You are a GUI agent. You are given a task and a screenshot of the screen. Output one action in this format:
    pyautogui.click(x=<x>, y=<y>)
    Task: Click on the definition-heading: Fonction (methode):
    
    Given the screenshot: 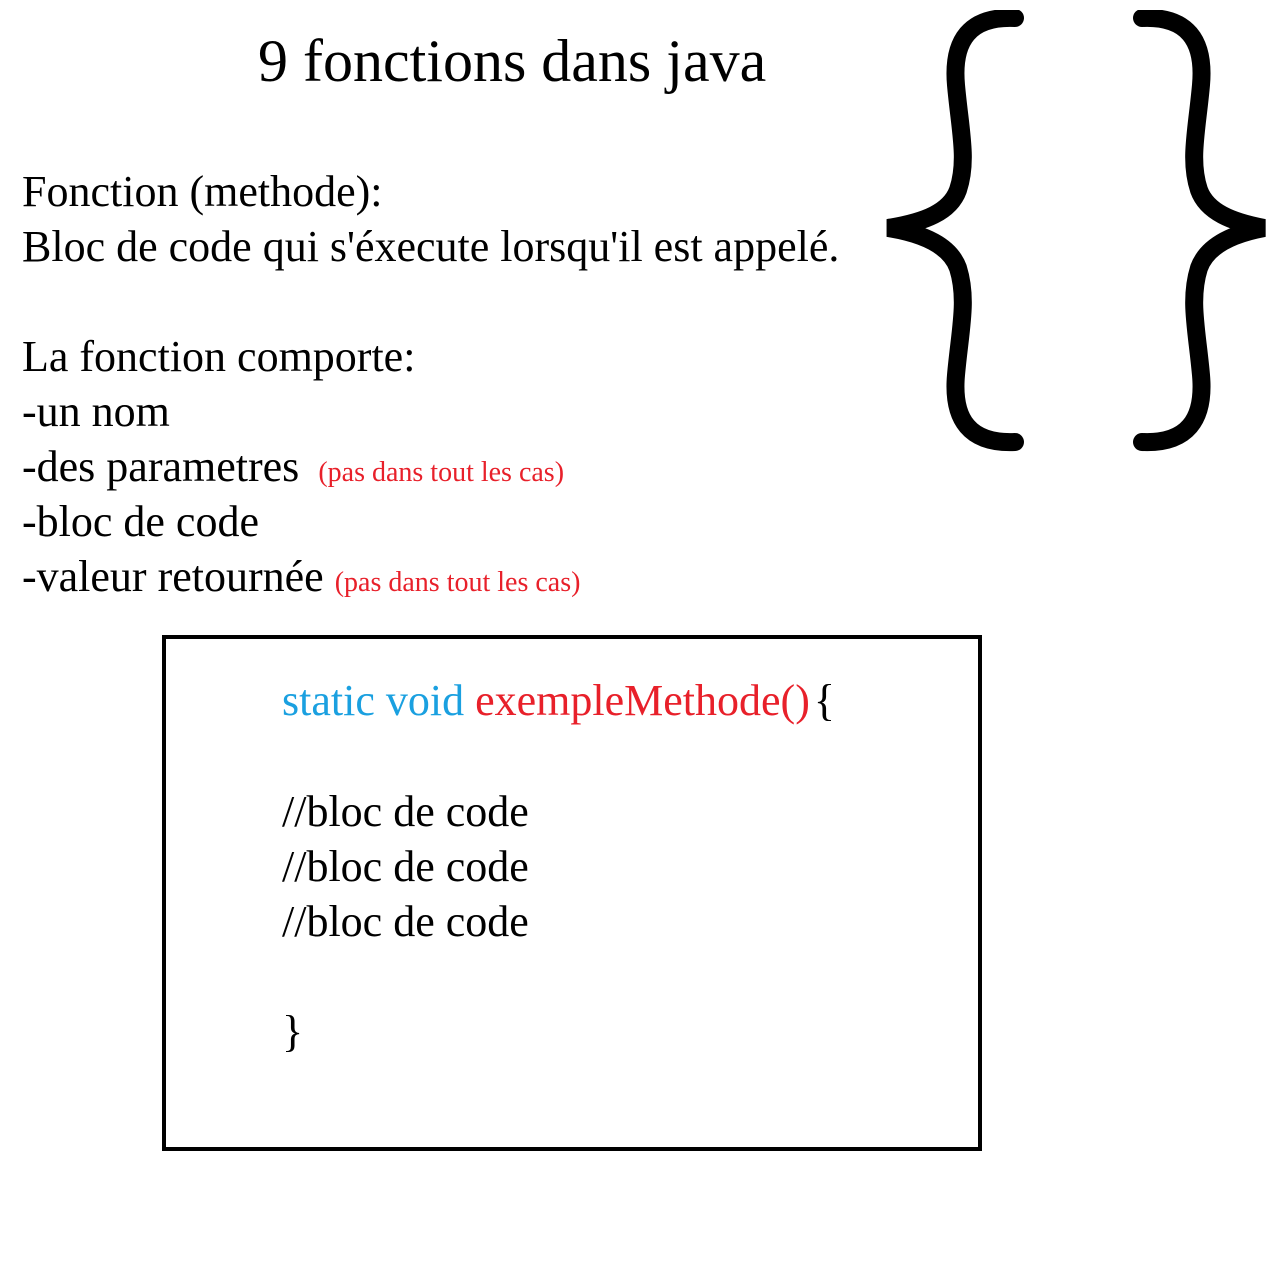 What is the action you would take?
    pyautogui.click(x=202, y=191)
    